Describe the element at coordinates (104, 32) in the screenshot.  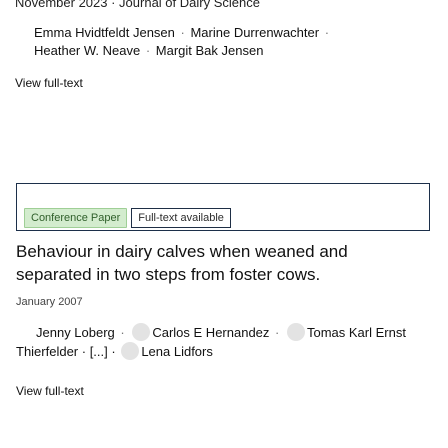
I see `author-link: Emma Hvidtfeldt Jensen` at that location.